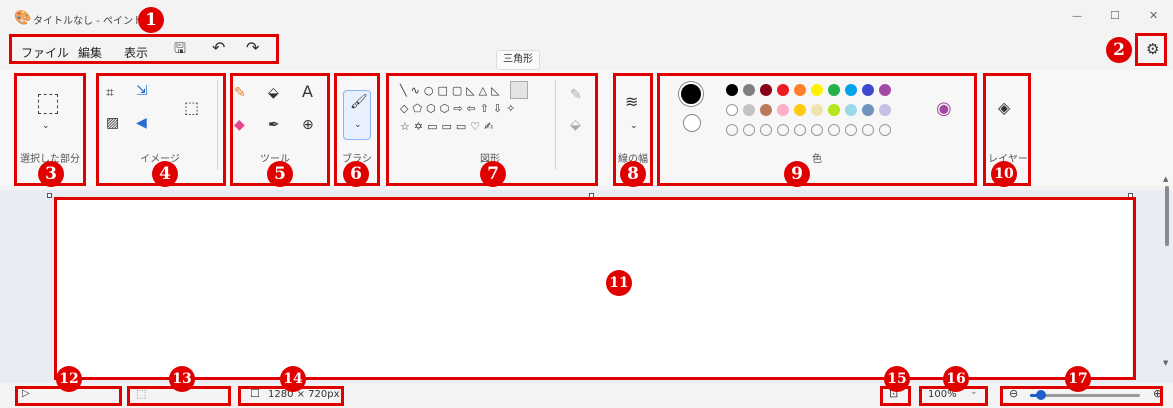  I want to click on minimize-button: —, so click(1077, 16).